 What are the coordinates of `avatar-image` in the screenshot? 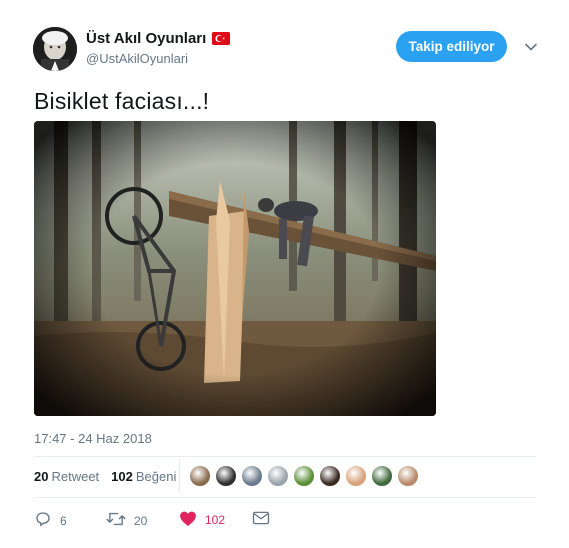 It's located at (55, 49).